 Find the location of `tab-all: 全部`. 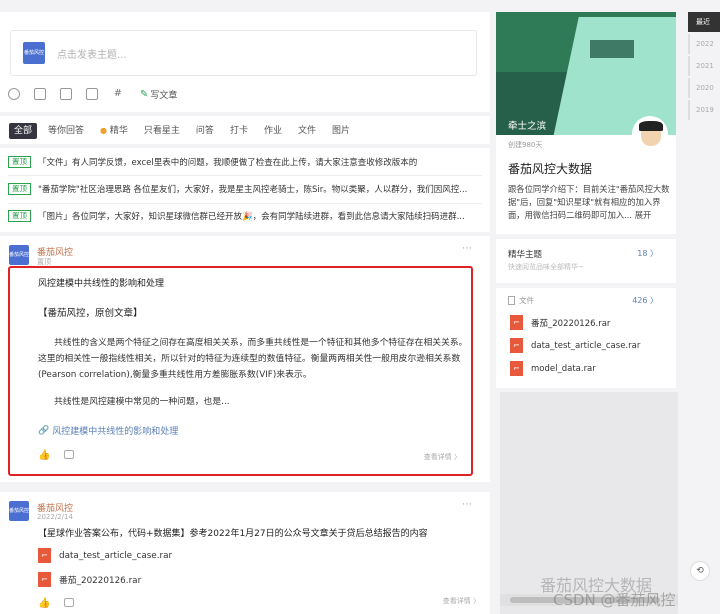

tab-all: 全部 is located at coordinates (23, 131).